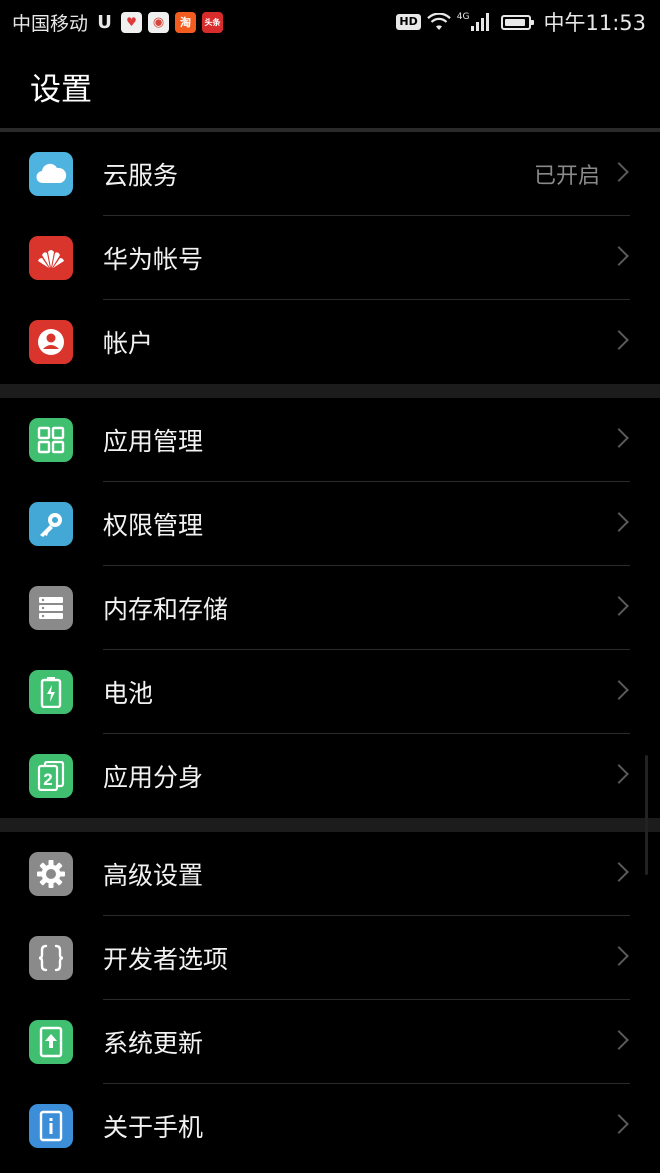 This screenshot has height=1173, width=660. I want to click on app-grid-icon, so click(51, 440).